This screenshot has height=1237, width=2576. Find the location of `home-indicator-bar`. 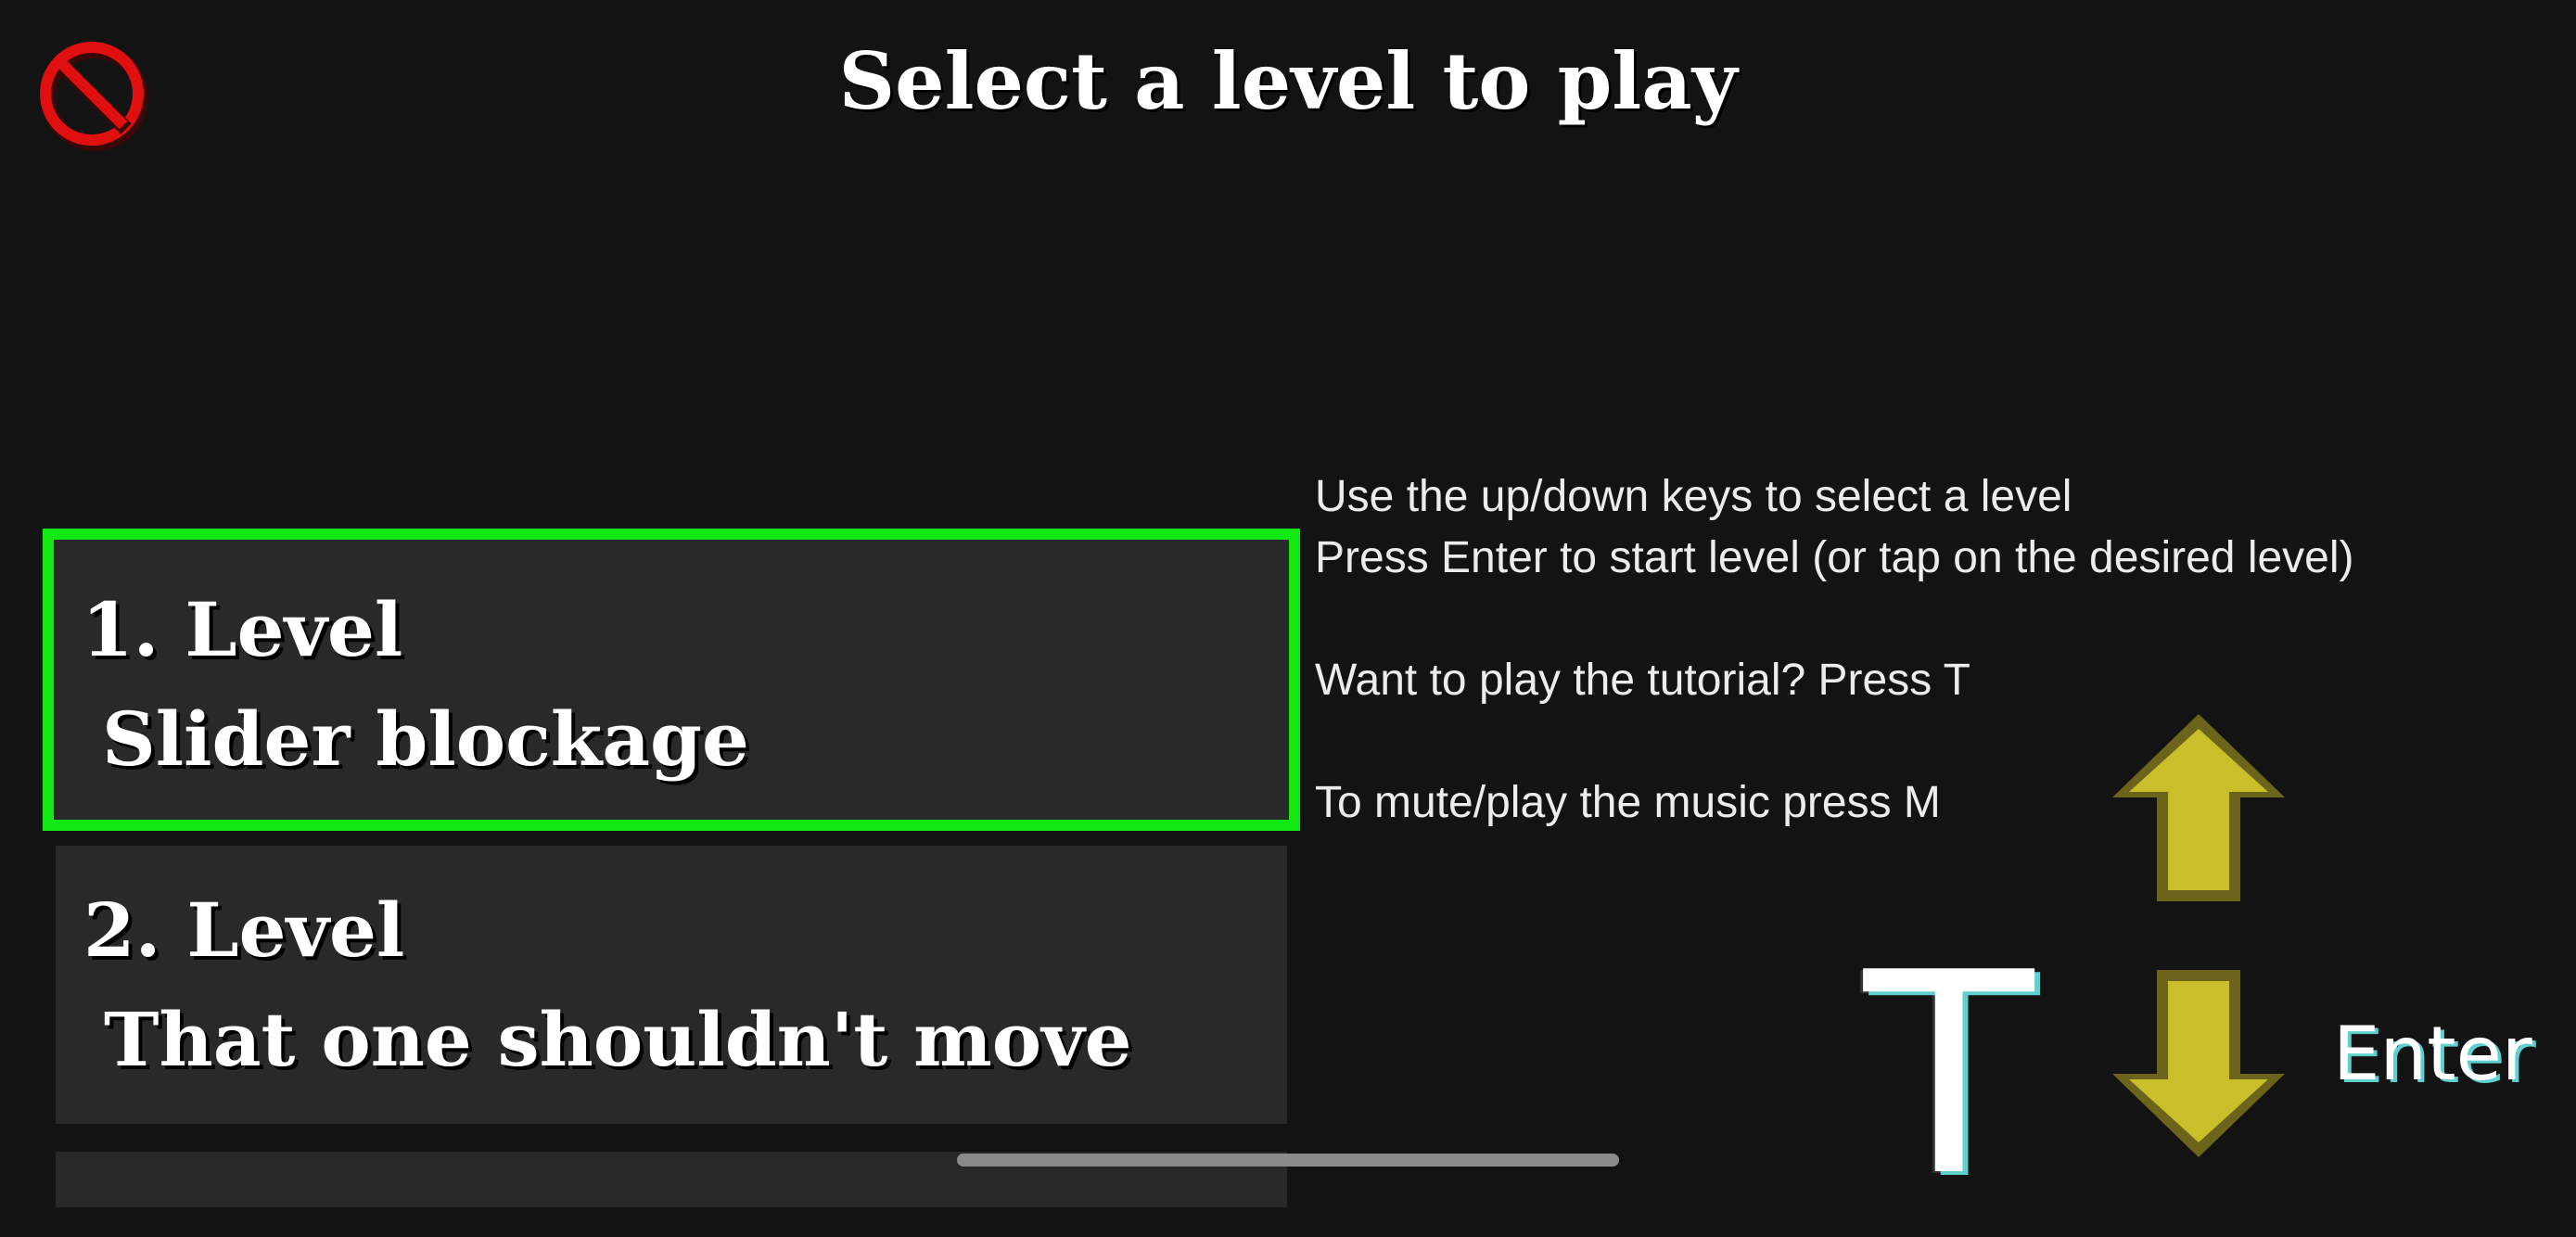

home-indicator-bar is located at coordinates (1288, 1160).